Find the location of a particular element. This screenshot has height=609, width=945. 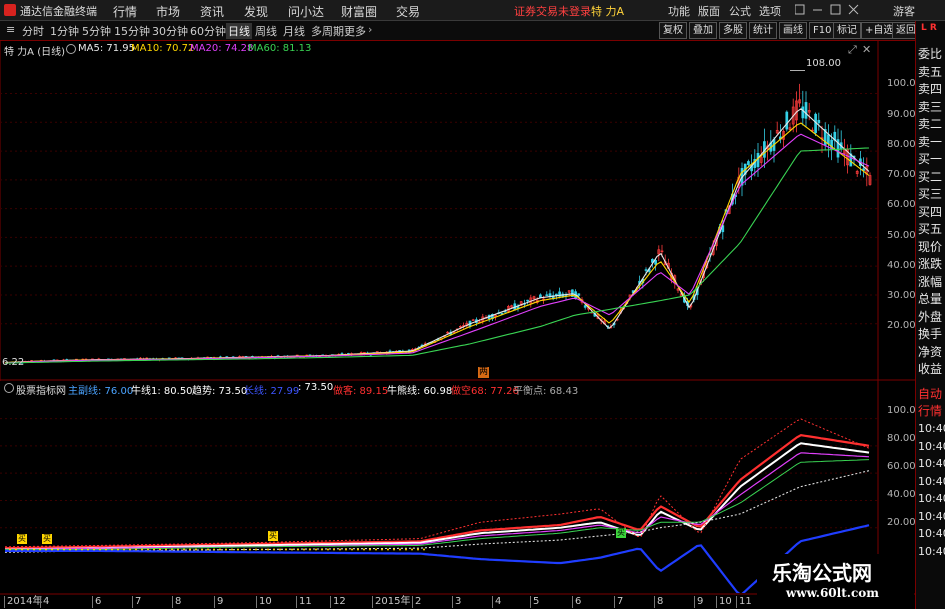

sidebar-auto: 自动 is located at coordinates (930, 394).